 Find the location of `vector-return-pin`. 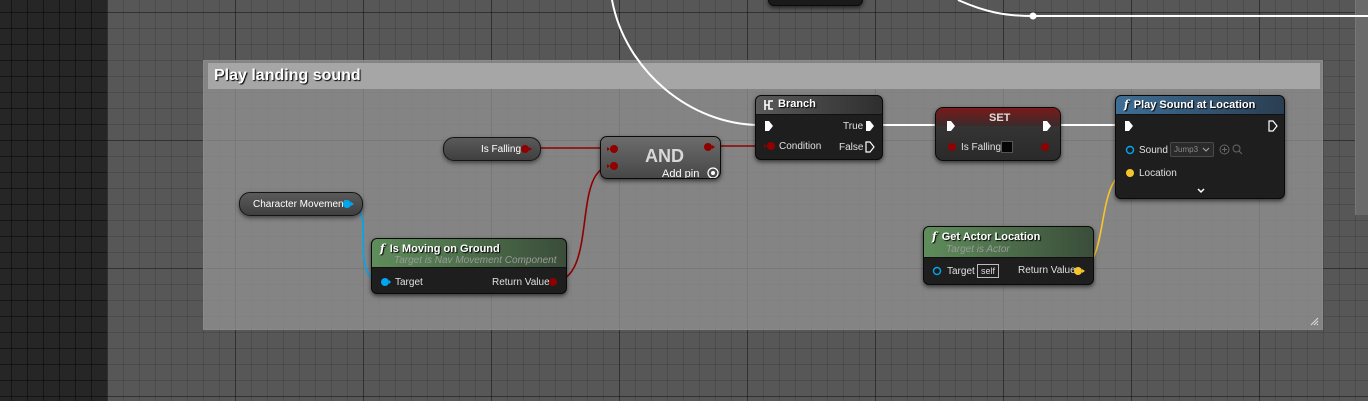

vector-return-pin is located at coordinates (1079, 271).